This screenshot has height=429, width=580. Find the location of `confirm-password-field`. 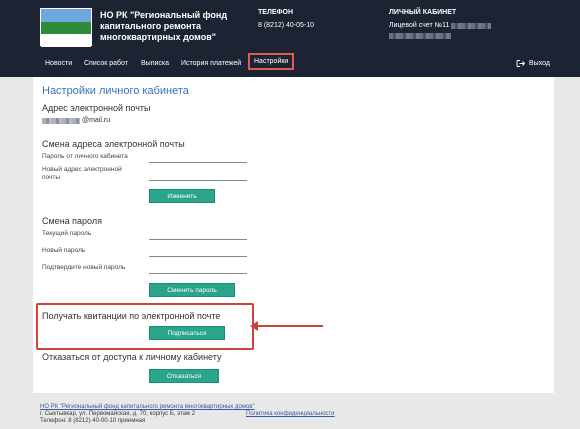

confirm-password-field is located at coordinates (198, 273).